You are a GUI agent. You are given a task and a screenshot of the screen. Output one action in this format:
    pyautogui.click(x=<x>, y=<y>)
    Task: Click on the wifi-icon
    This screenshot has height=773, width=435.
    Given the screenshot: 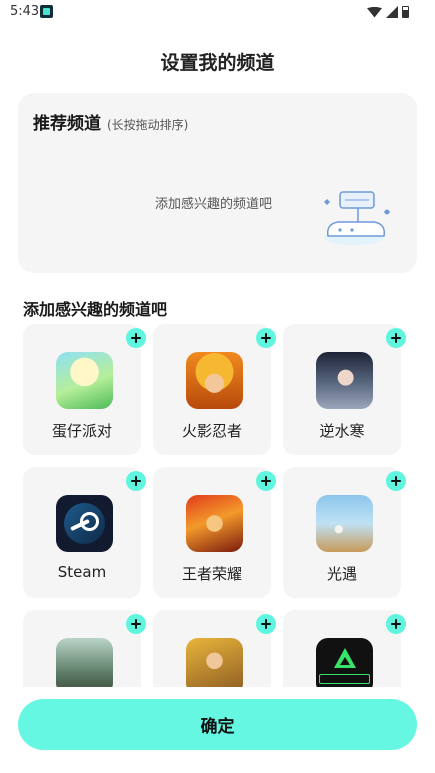 What is the action you would take?
    pyautogui.click(x=374, y=12)
    